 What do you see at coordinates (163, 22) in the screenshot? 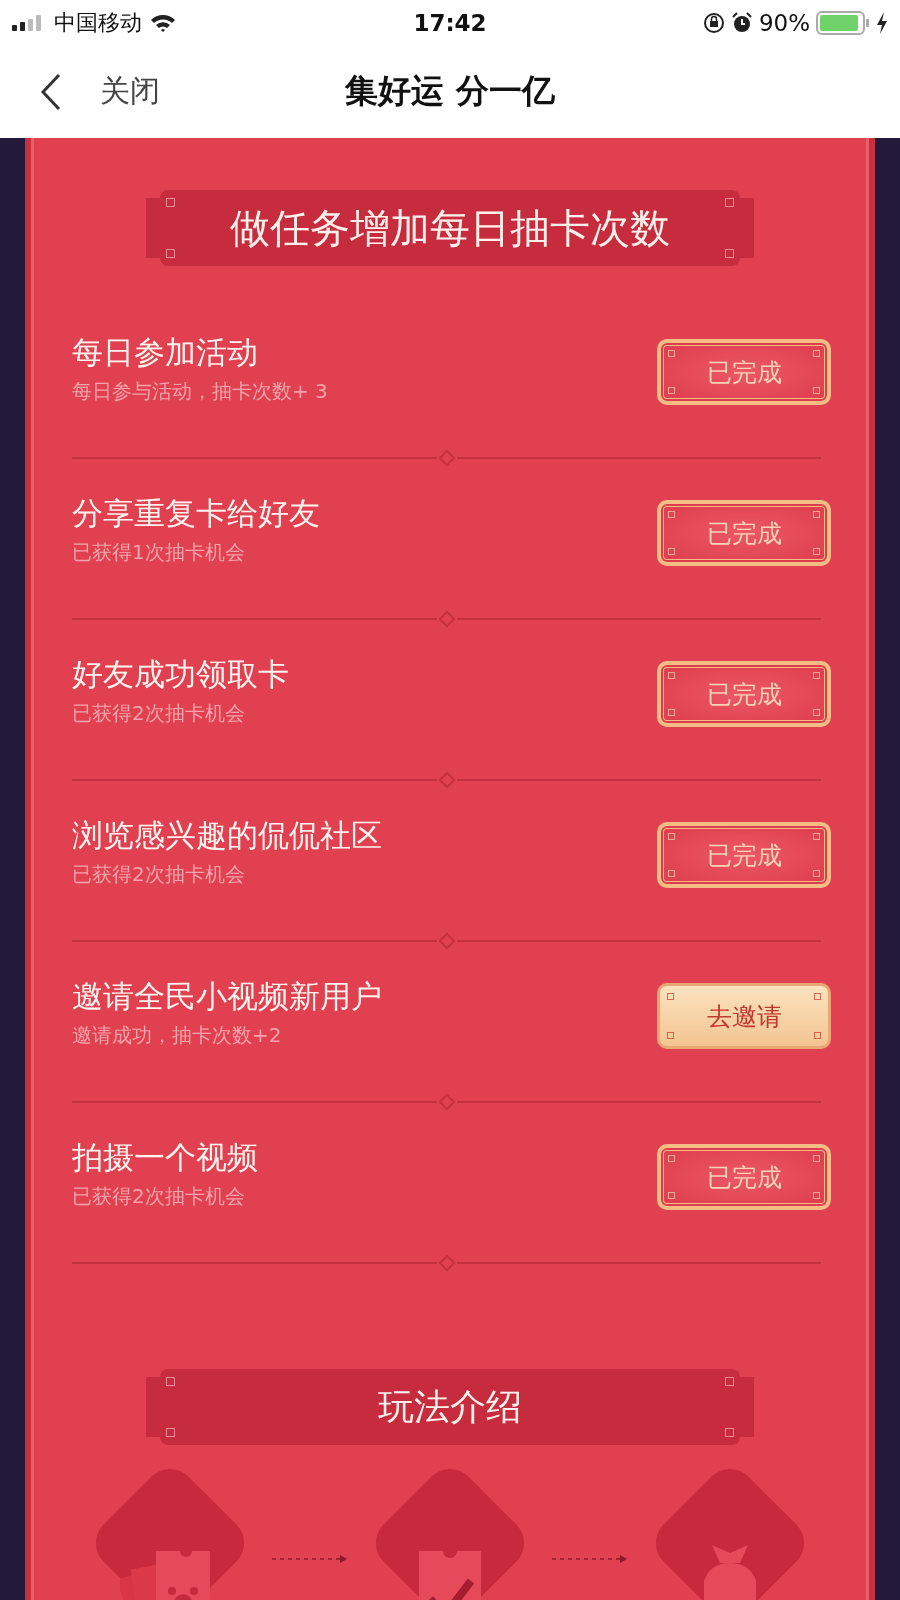
I see `wifi-icon` at bounding box center [163, 22].